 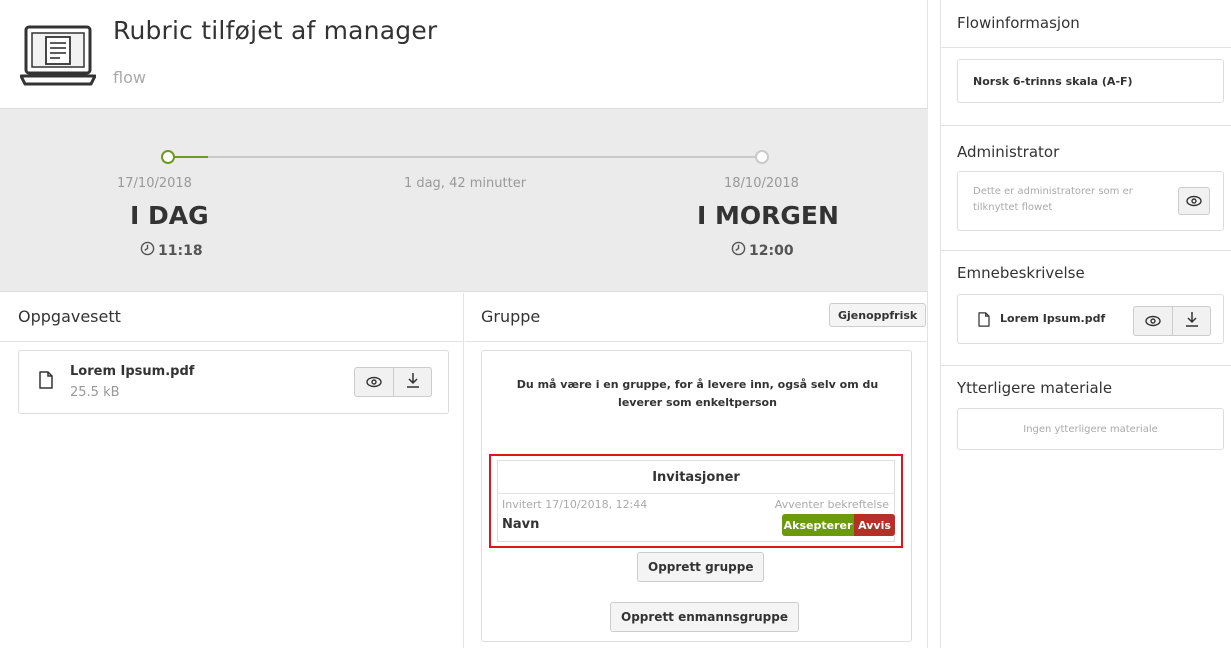 I want to click on invite-name: Navn, so click(x=521, y=524).